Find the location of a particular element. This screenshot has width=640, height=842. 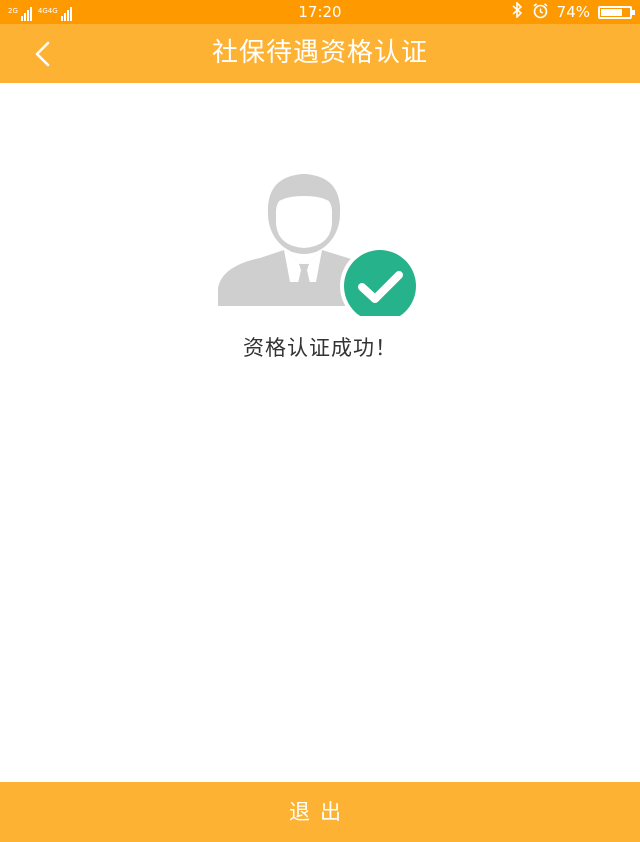

battery-percent: 74% is located at coordinates (573, 12).